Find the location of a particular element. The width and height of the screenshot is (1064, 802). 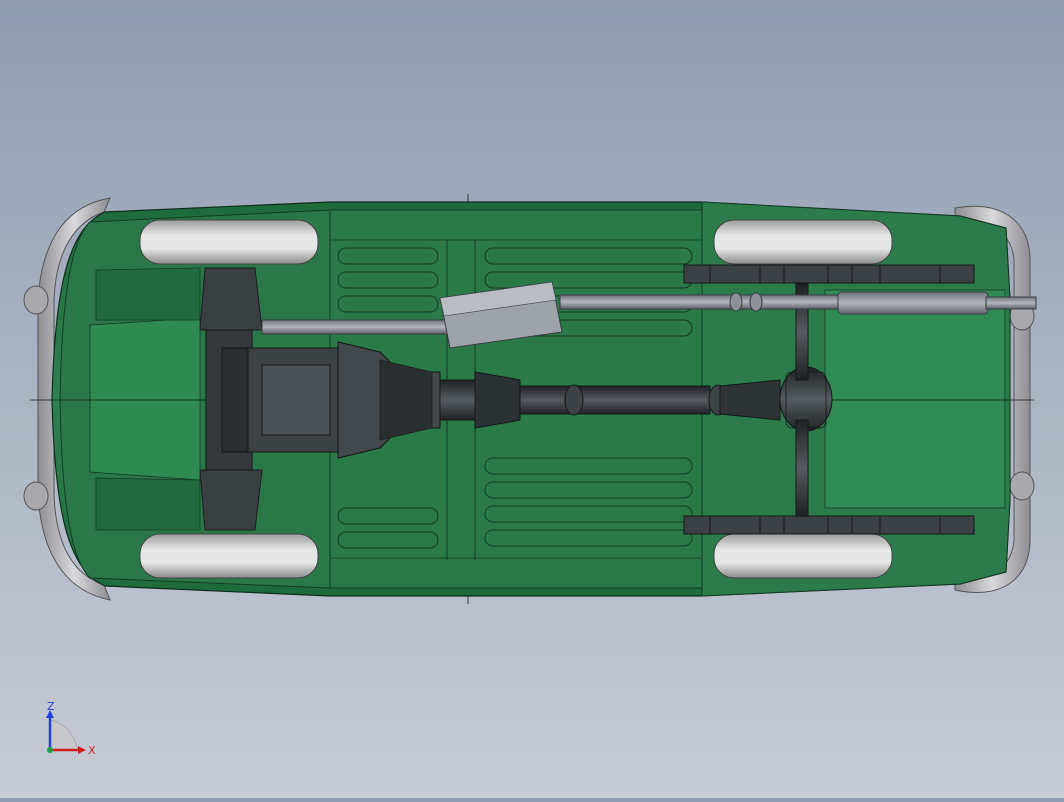

exhaust-tailpipe is located at coordinates (1011, 303).